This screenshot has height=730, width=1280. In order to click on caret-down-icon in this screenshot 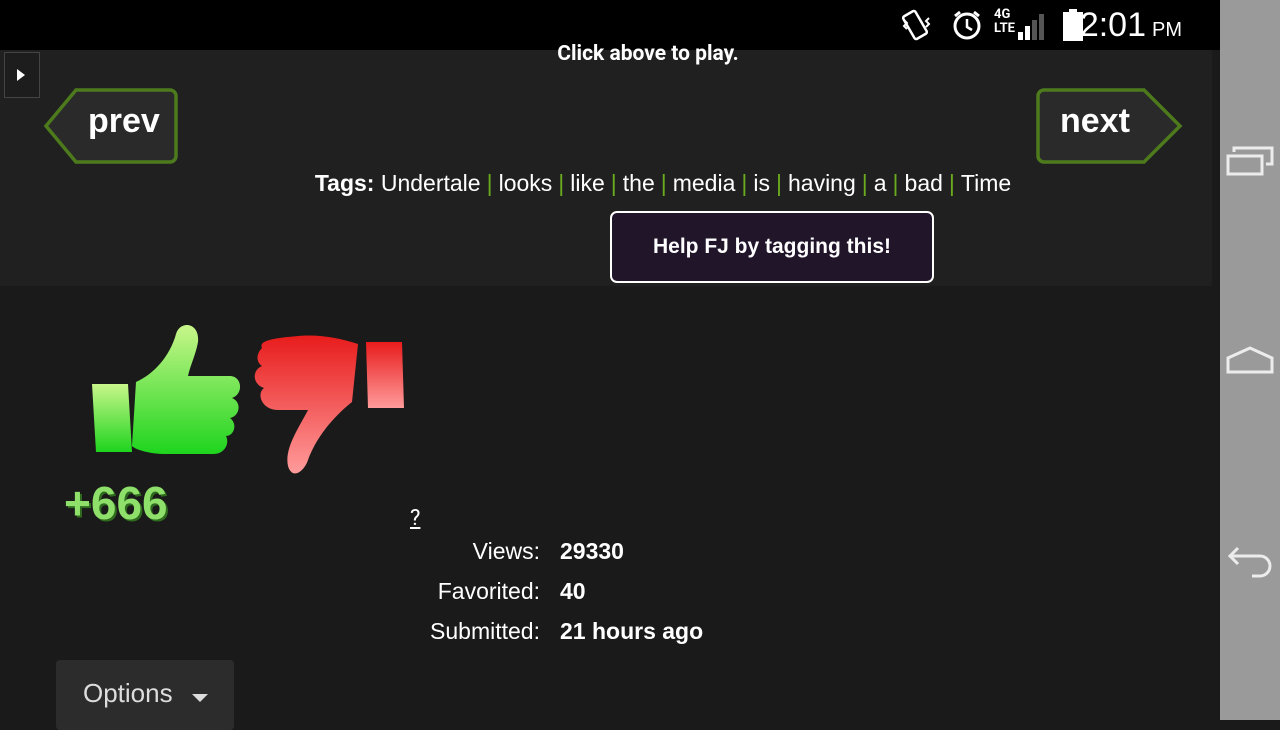, I will do `click(200, 698)`.